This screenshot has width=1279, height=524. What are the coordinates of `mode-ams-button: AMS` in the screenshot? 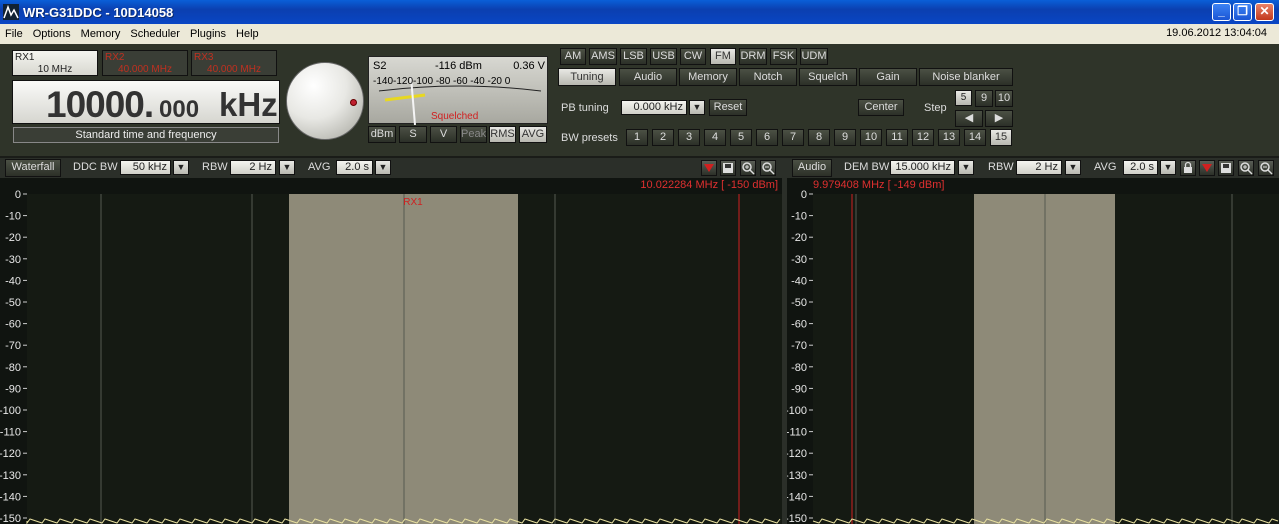 It's located at (603, 56).